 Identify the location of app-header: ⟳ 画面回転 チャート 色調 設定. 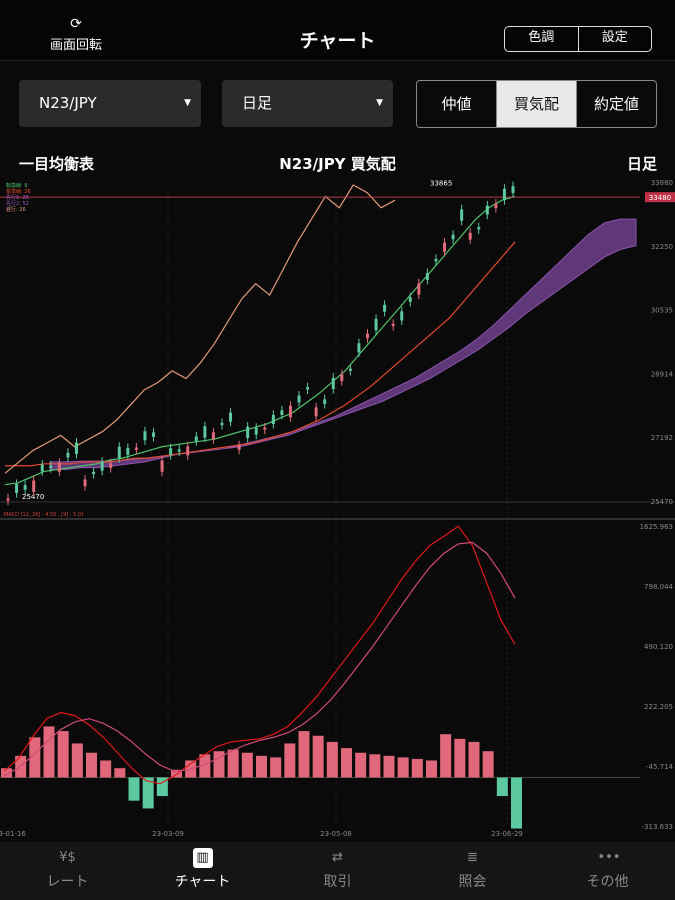
(337, 30).